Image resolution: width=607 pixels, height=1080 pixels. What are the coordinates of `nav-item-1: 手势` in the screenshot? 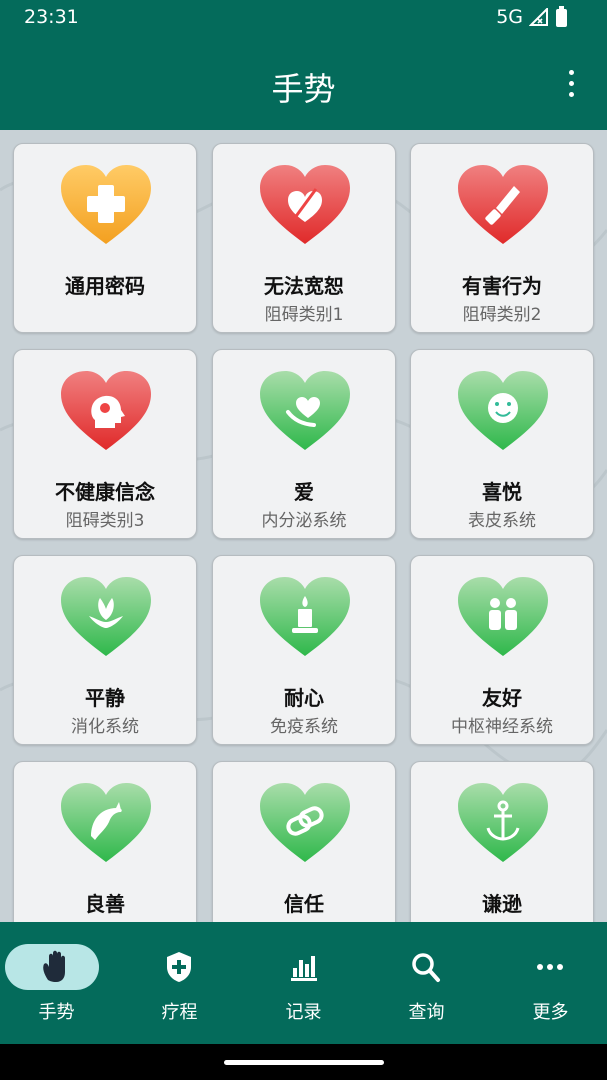 It's located at (58, 983).